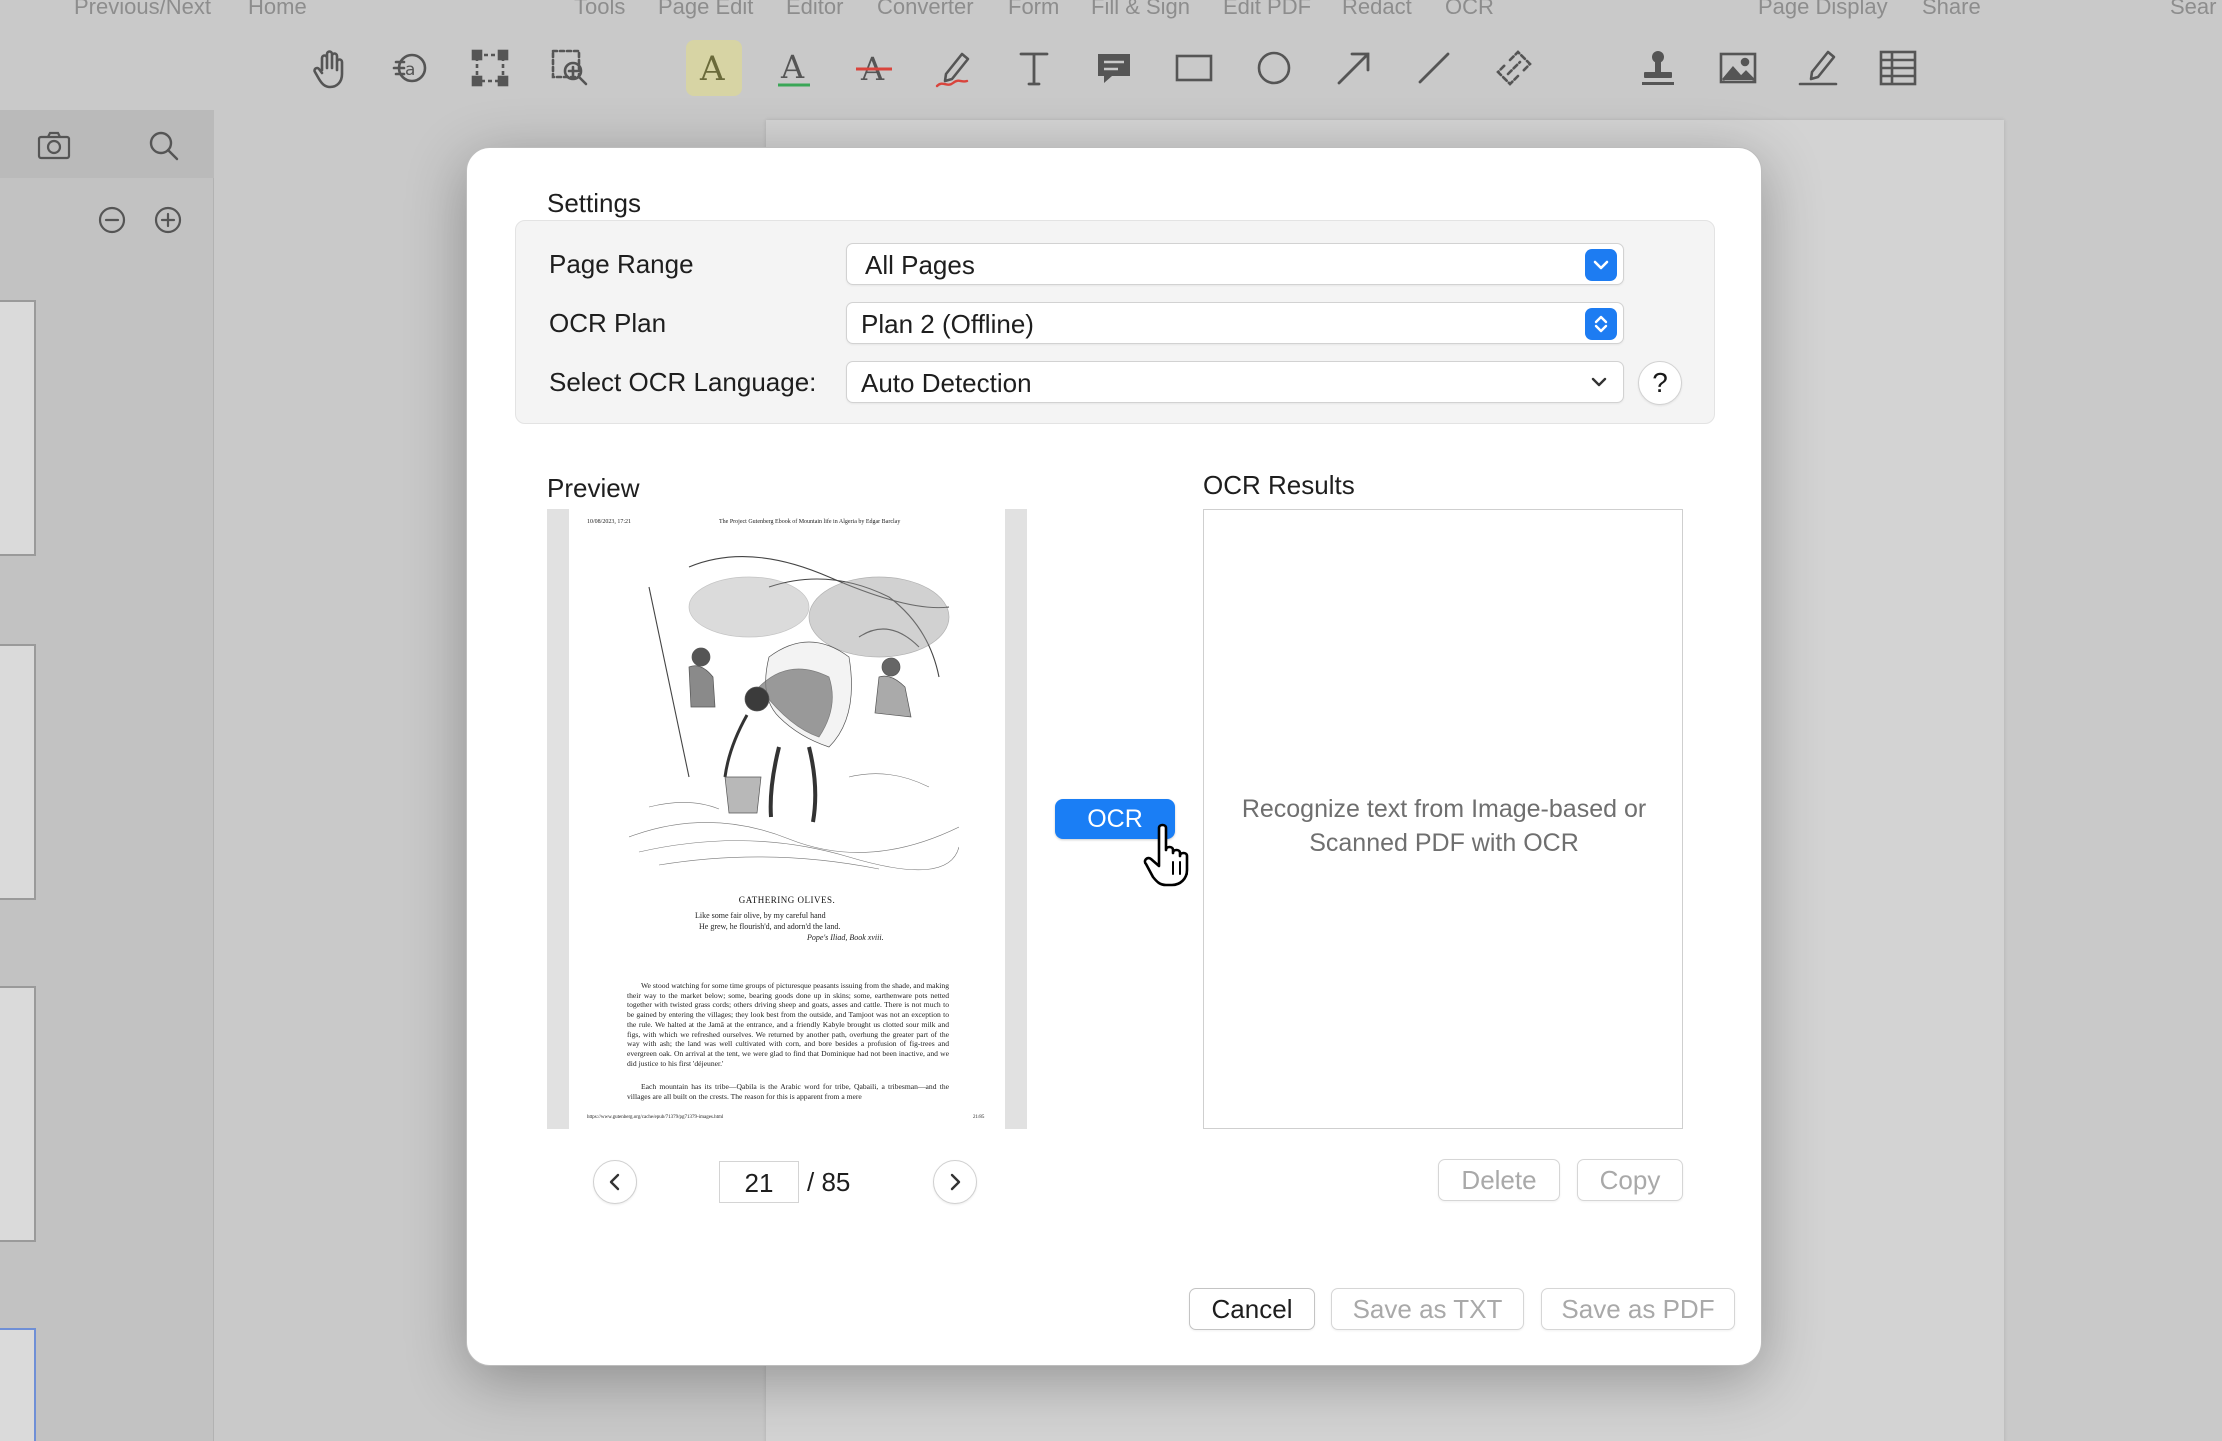 This screenshot has width=2222, height=1441. Describe the element at coordinates (925, 10) in the screenshot. I see `menu-converter: Converter` at that location.